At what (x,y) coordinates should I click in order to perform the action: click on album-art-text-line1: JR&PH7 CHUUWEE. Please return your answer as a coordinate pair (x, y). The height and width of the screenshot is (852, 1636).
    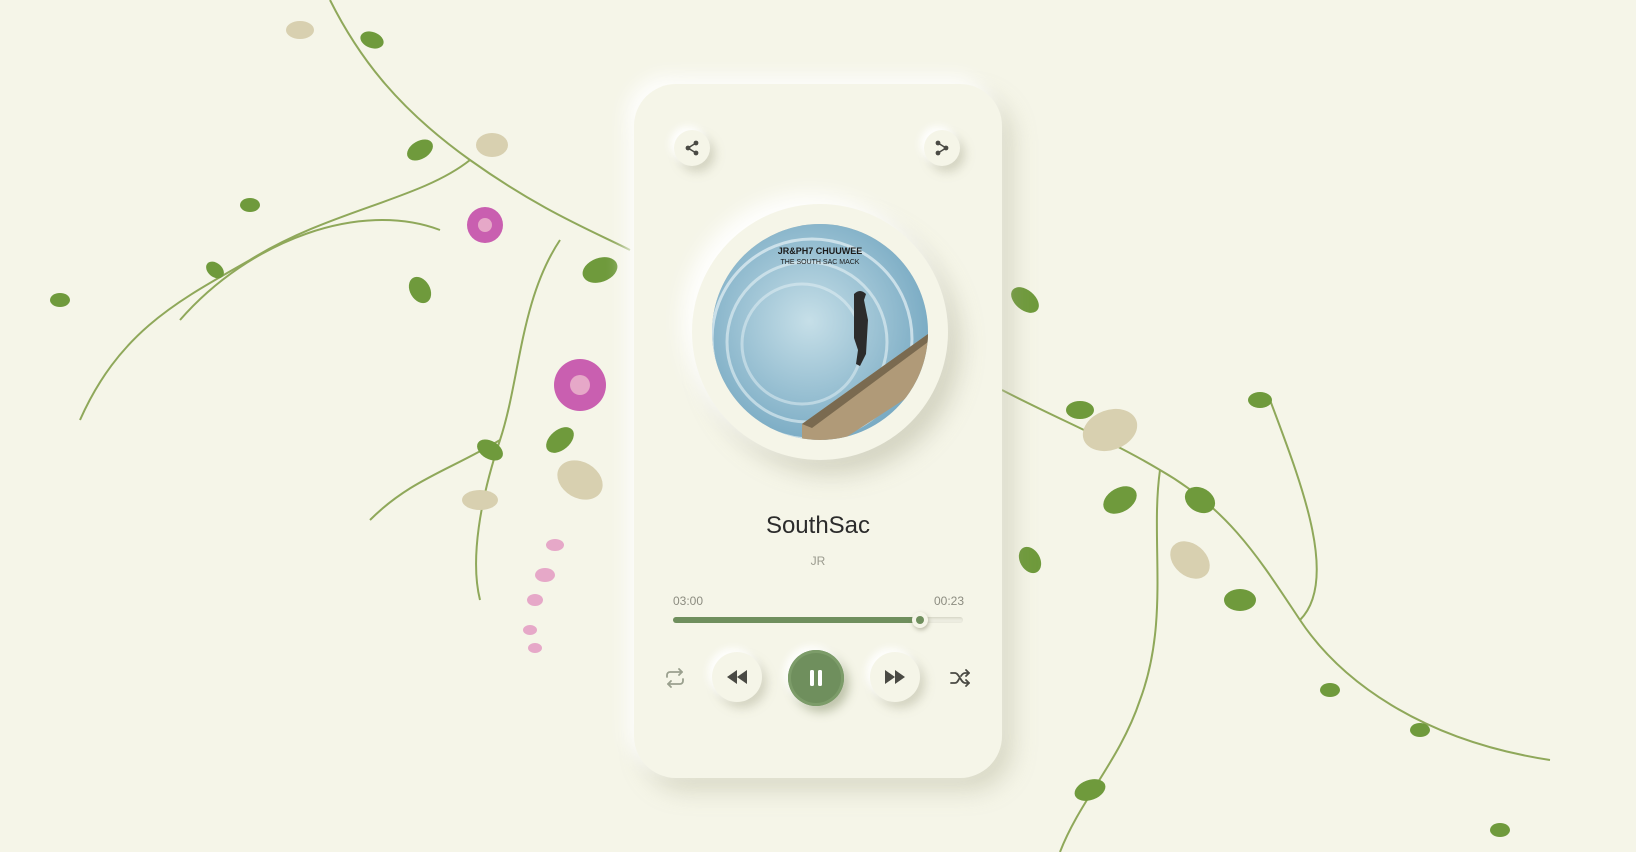
    Looking at the image, I should click on (820, 251).